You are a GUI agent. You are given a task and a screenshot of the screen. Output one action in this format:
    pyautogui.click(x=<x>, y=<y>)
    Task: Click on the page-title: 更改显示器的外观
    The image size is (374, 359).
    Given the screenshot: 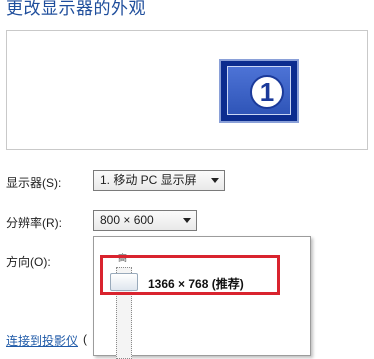 What is the action you would take?
    pyautogui.click(x=76, y=9)
    